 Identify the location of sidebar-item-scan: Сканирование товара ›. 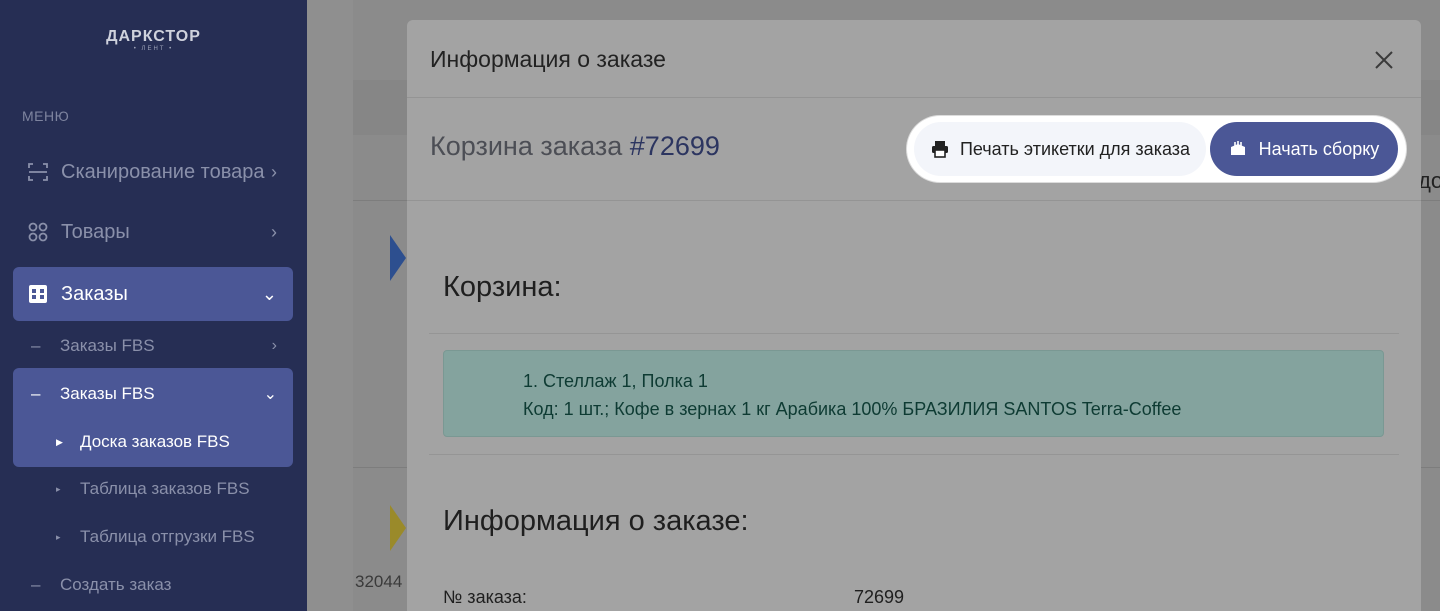
(153, 172).